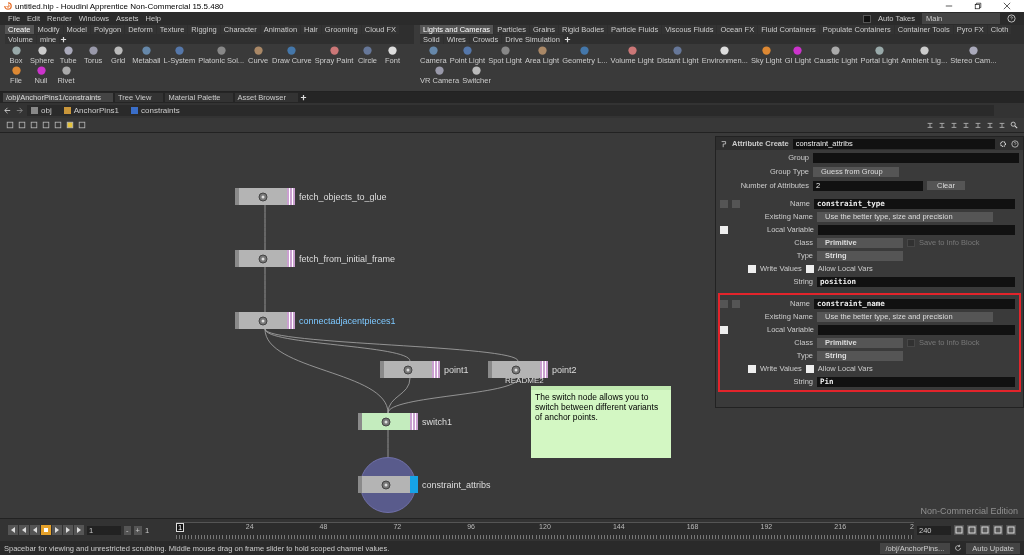 This screenshot has height=555, width=1024. I want to click on close-icon, so click(1007, 6).